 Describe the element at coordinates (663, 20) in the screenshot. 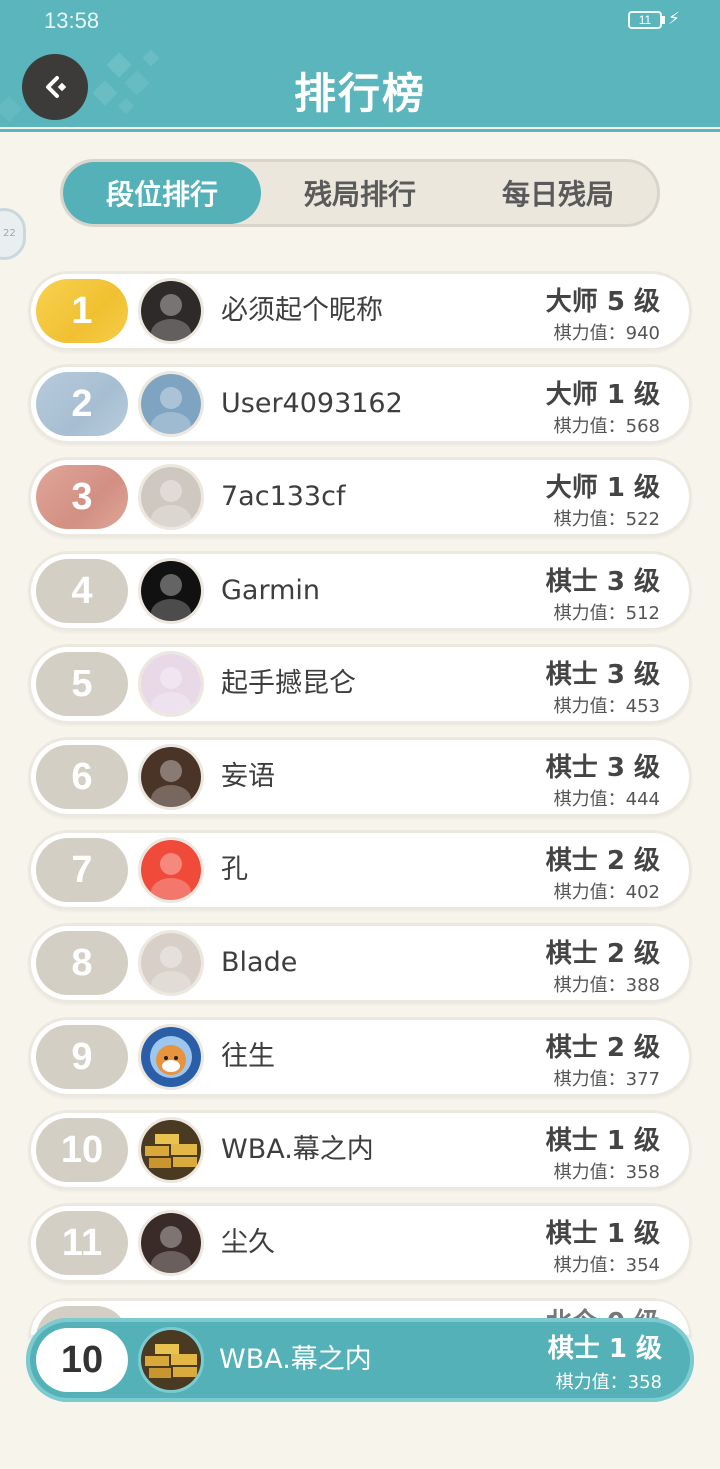

I see `battery-tip` at that location.